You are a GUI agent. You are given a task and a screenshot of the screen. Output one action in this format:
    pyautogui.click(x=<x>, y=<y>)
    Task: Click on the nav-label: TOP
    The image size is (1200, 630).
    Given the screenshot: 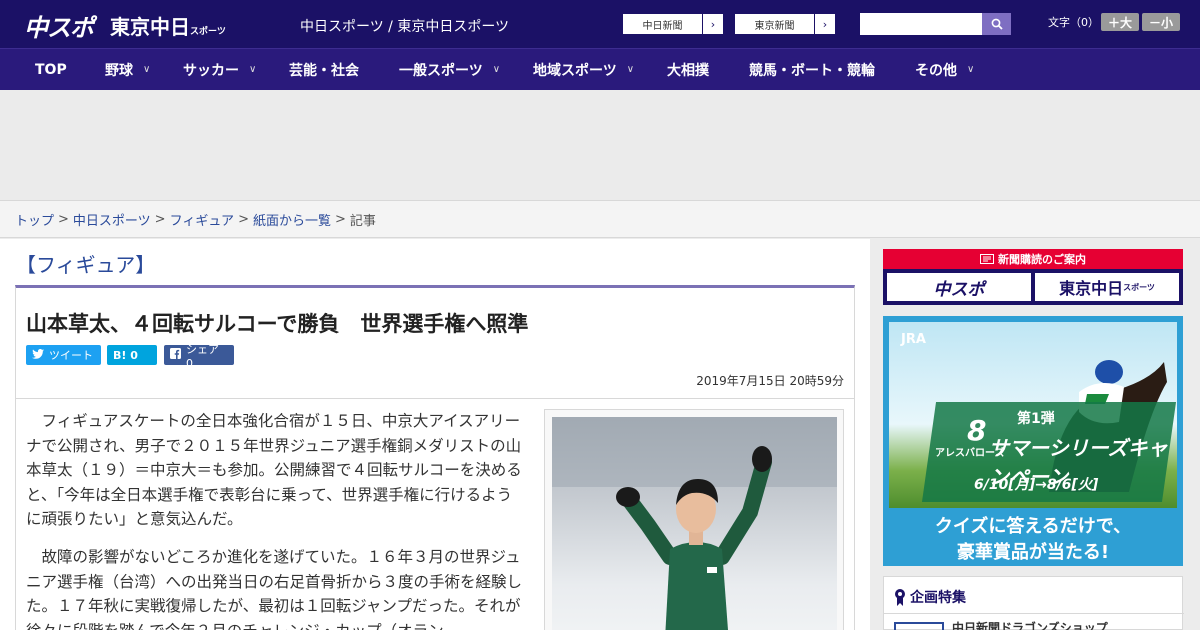 What is the action you would take?
    pyautogui.click(x=51, y=69)
    